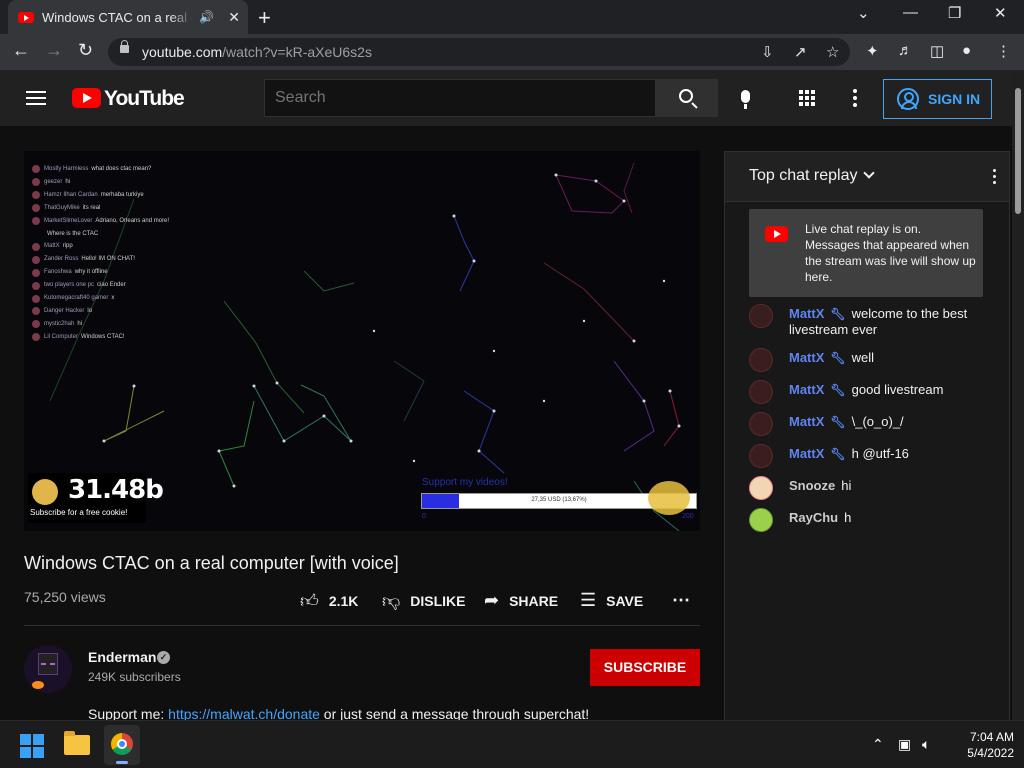 This screenshot has height=768, width=1024. I want to click on back-arrow-icon: ←, so click(21, 50).